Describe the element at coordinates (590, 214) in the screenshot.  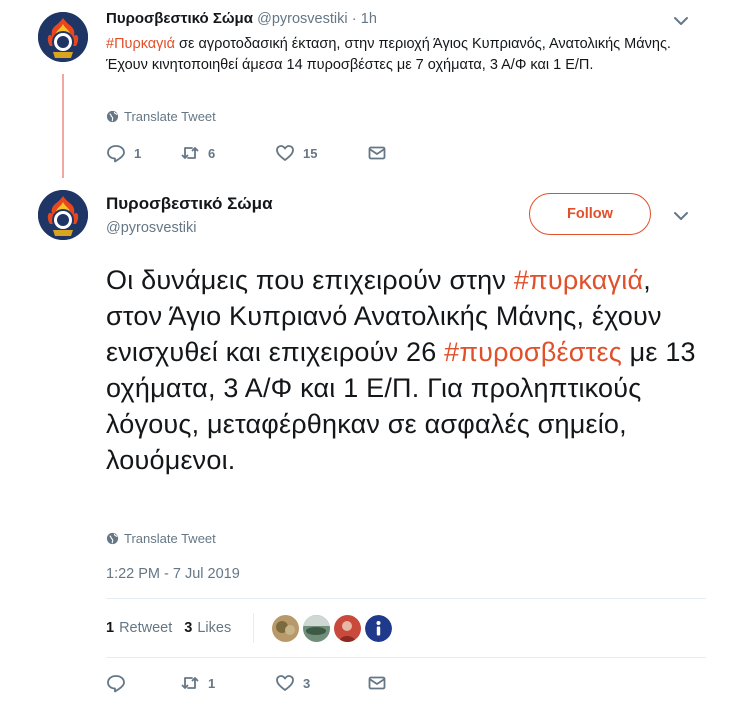
I see `follow-button: Follow` at that location.